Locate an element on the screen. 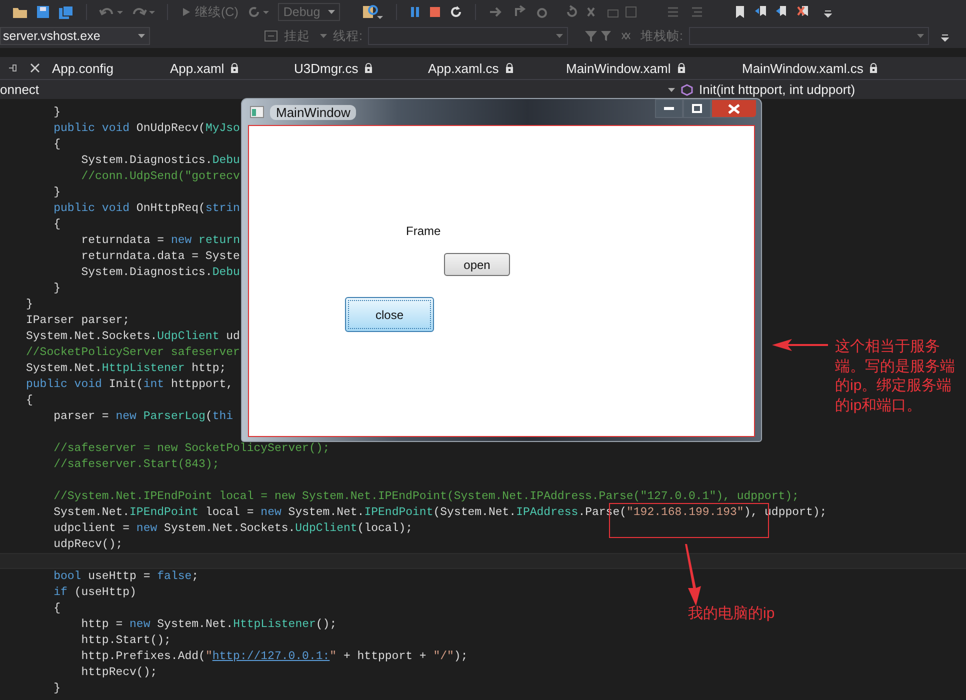  undo-icon is located at coordinates (111, 12).